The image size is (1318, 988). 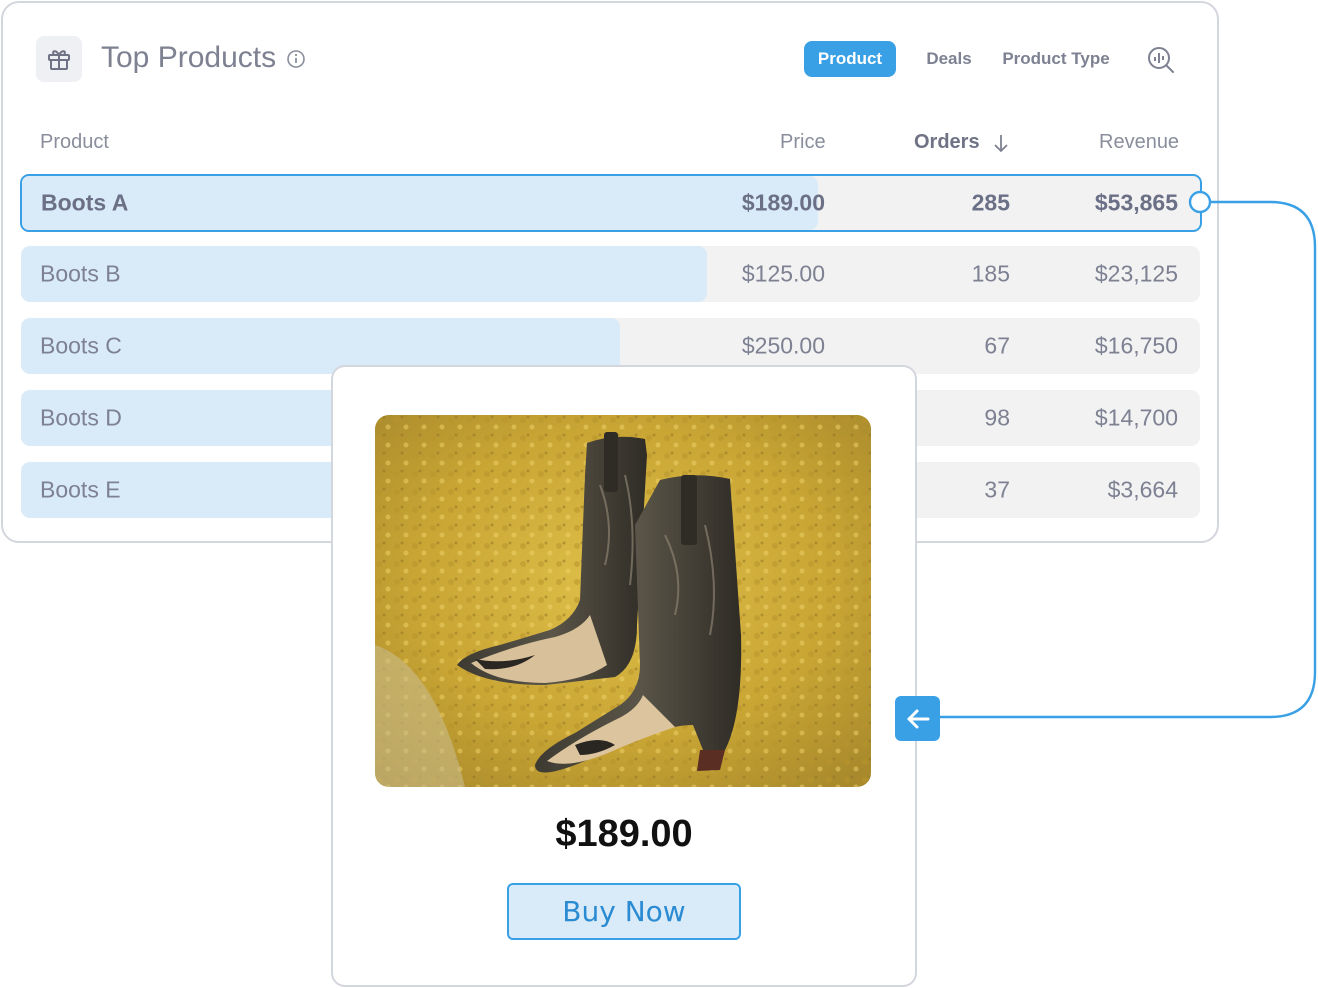 I want to click on cell-revenue: $53,865, so click(x=1136, y=202).